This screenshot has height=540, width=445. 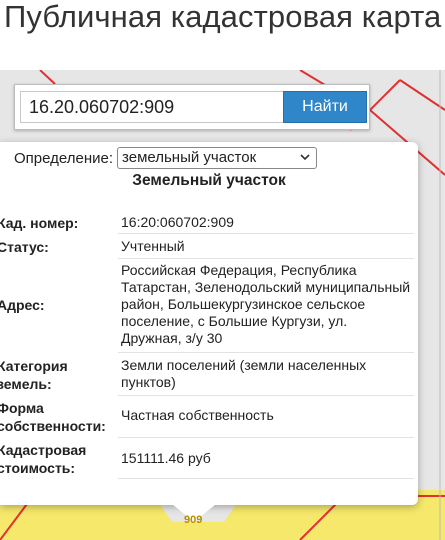 I want to click on status-value: Учтенный, so click(x=153, y=246).